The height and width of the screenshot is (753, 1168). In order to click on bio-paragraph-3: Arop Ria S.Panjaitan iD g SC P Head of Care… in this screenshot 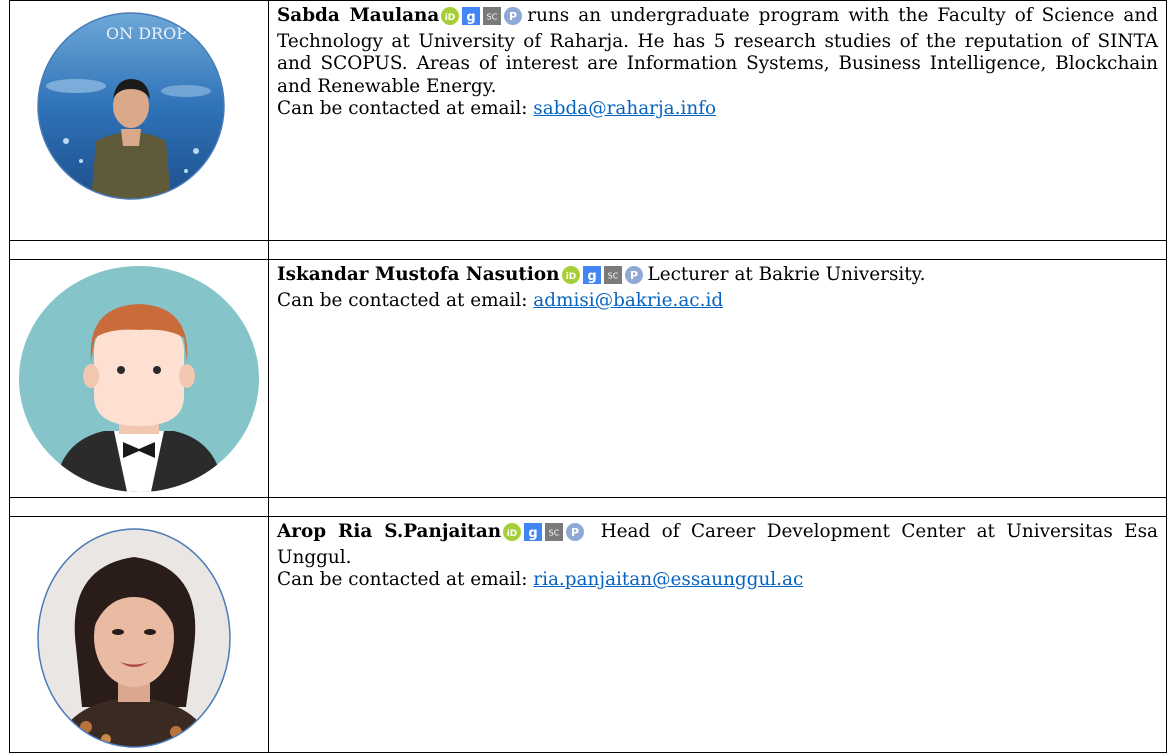, I will do `click(717, 545)`.